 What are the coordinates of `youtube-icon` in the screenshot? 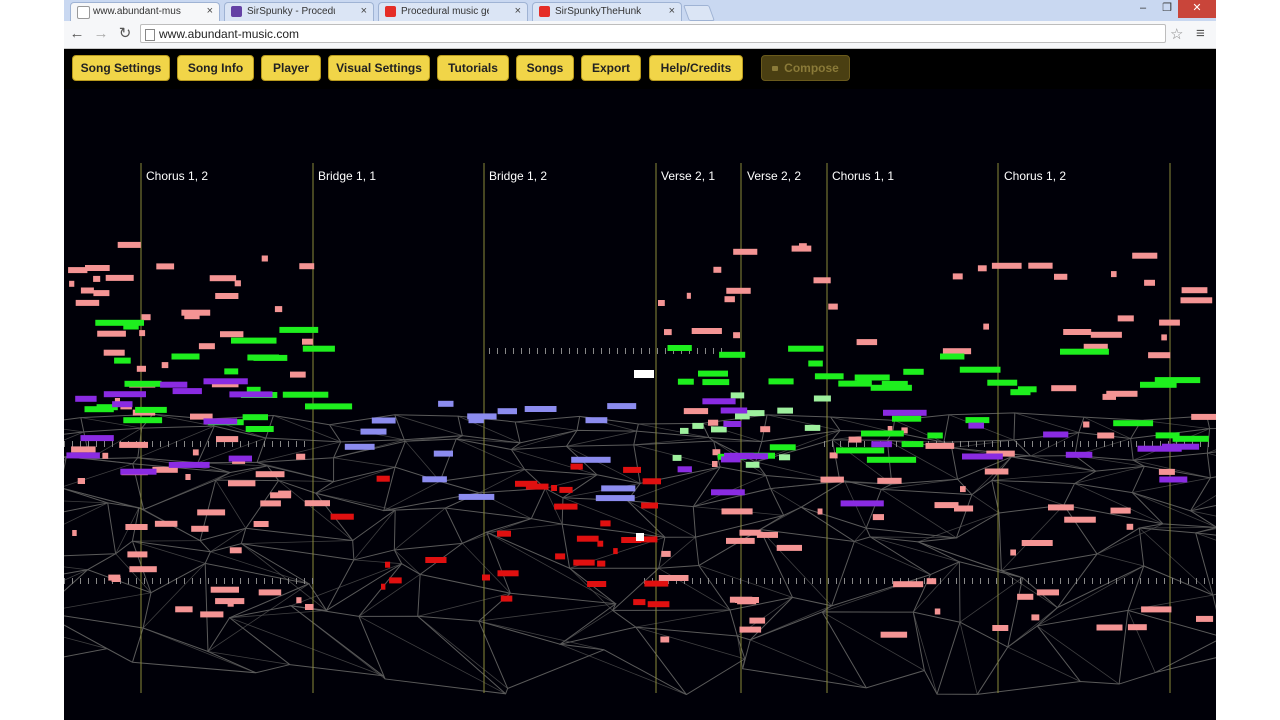 It's located at (390, 11).